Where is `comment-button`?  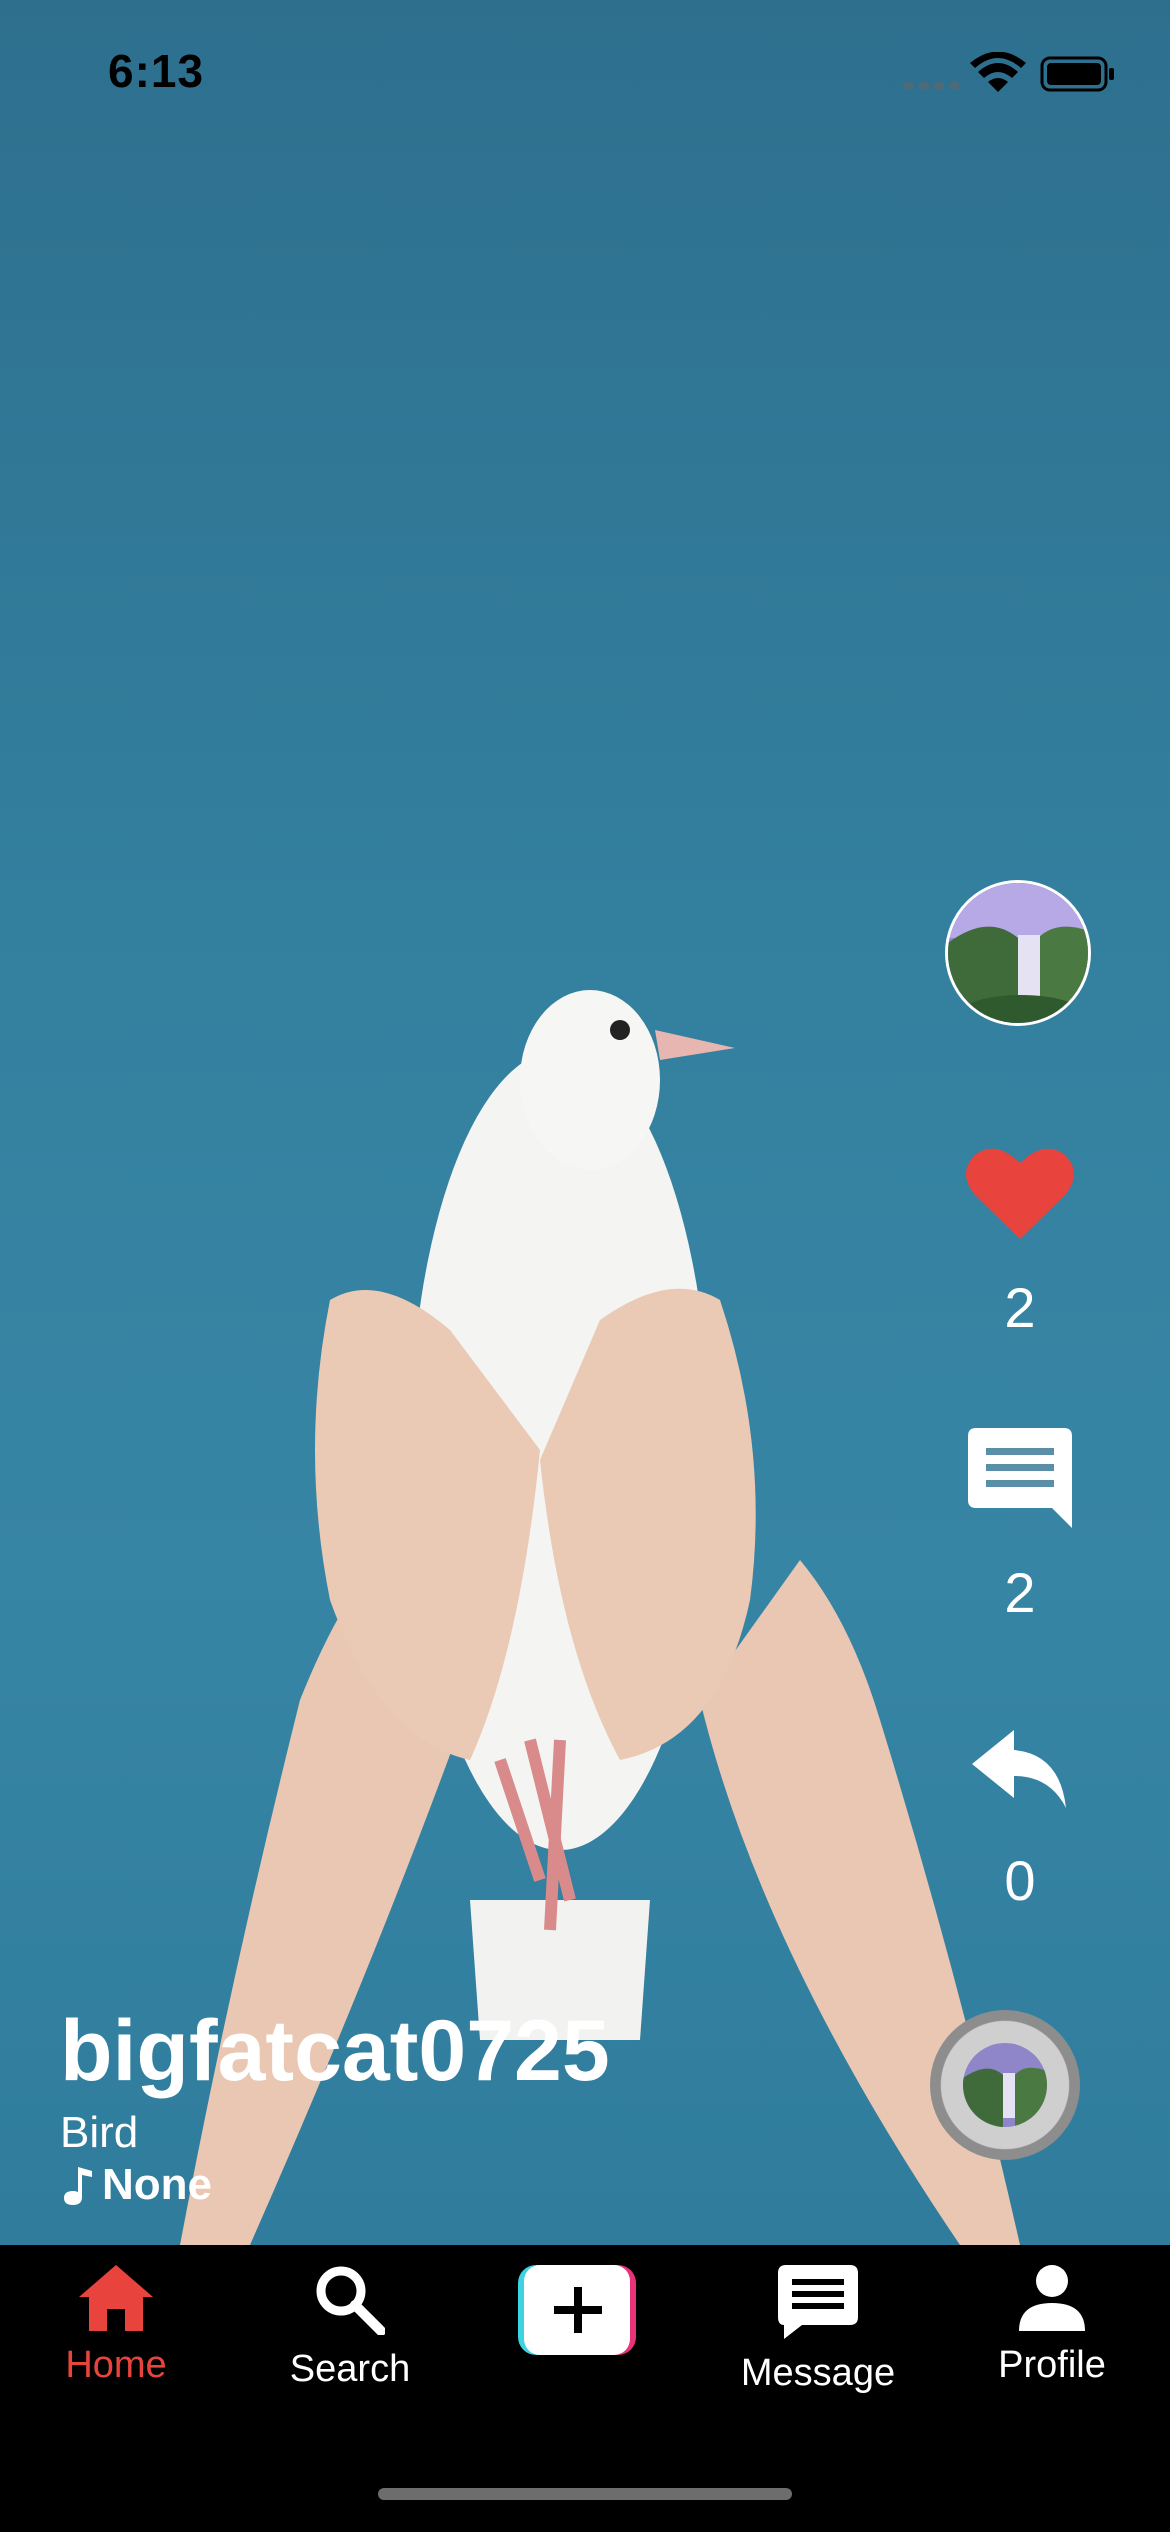
comment-button is located at coordinates (1020, 1478).